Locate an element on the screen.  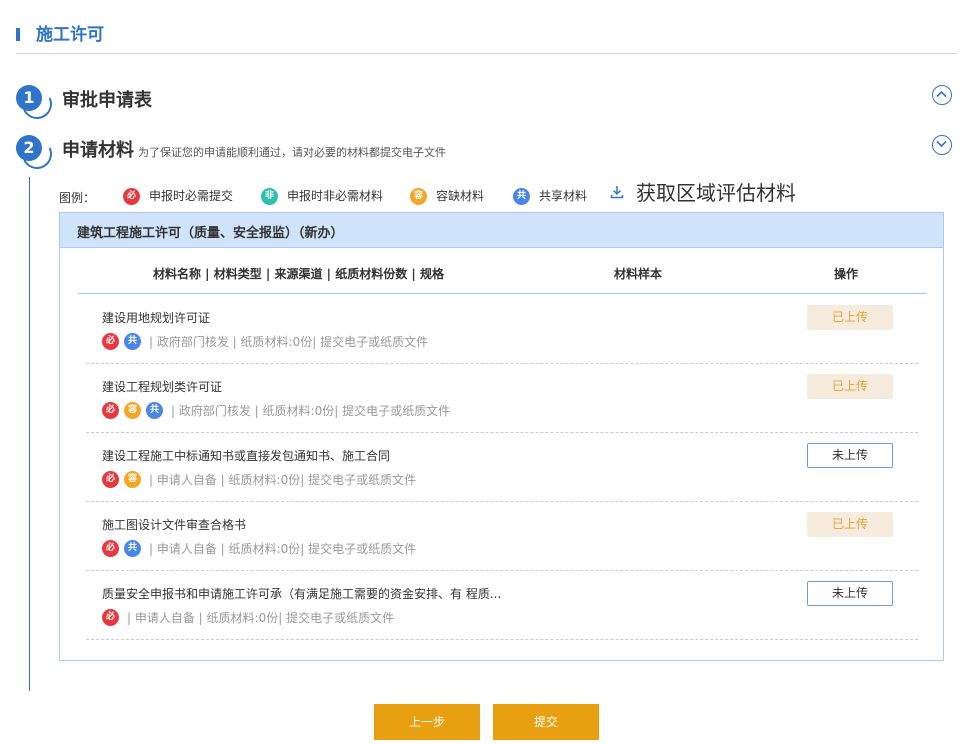
material-meta: 必容共 | 政府部门核发 | 纸质材料:0份| 提交电子或纸质文件 is located at coordinates (276, 411).